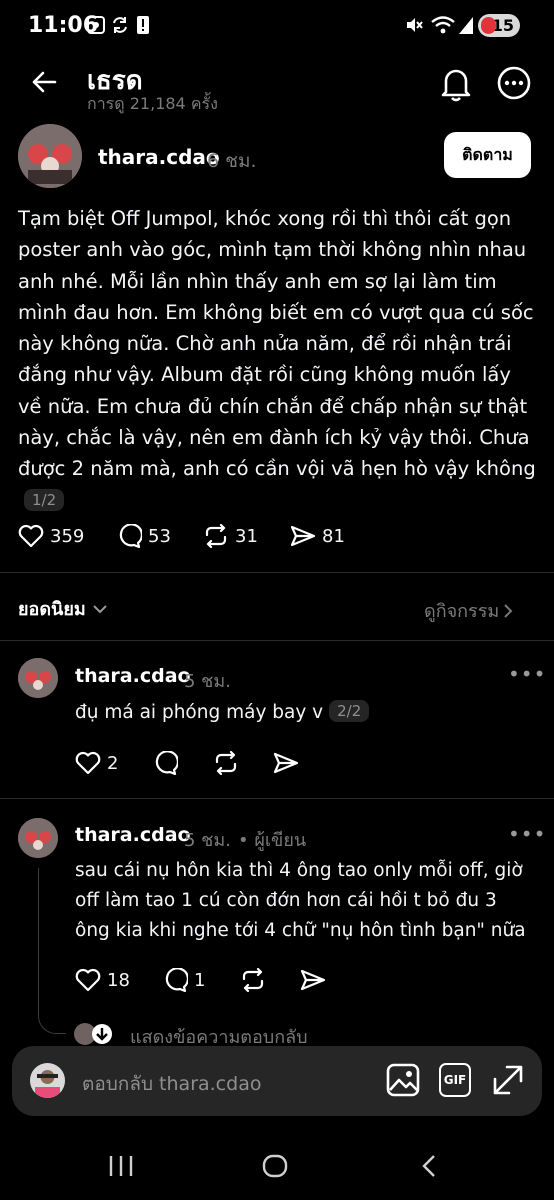  Describe the element at coordinates (96, 25) in the screenshot. I see `screen-record-icon` at that location.